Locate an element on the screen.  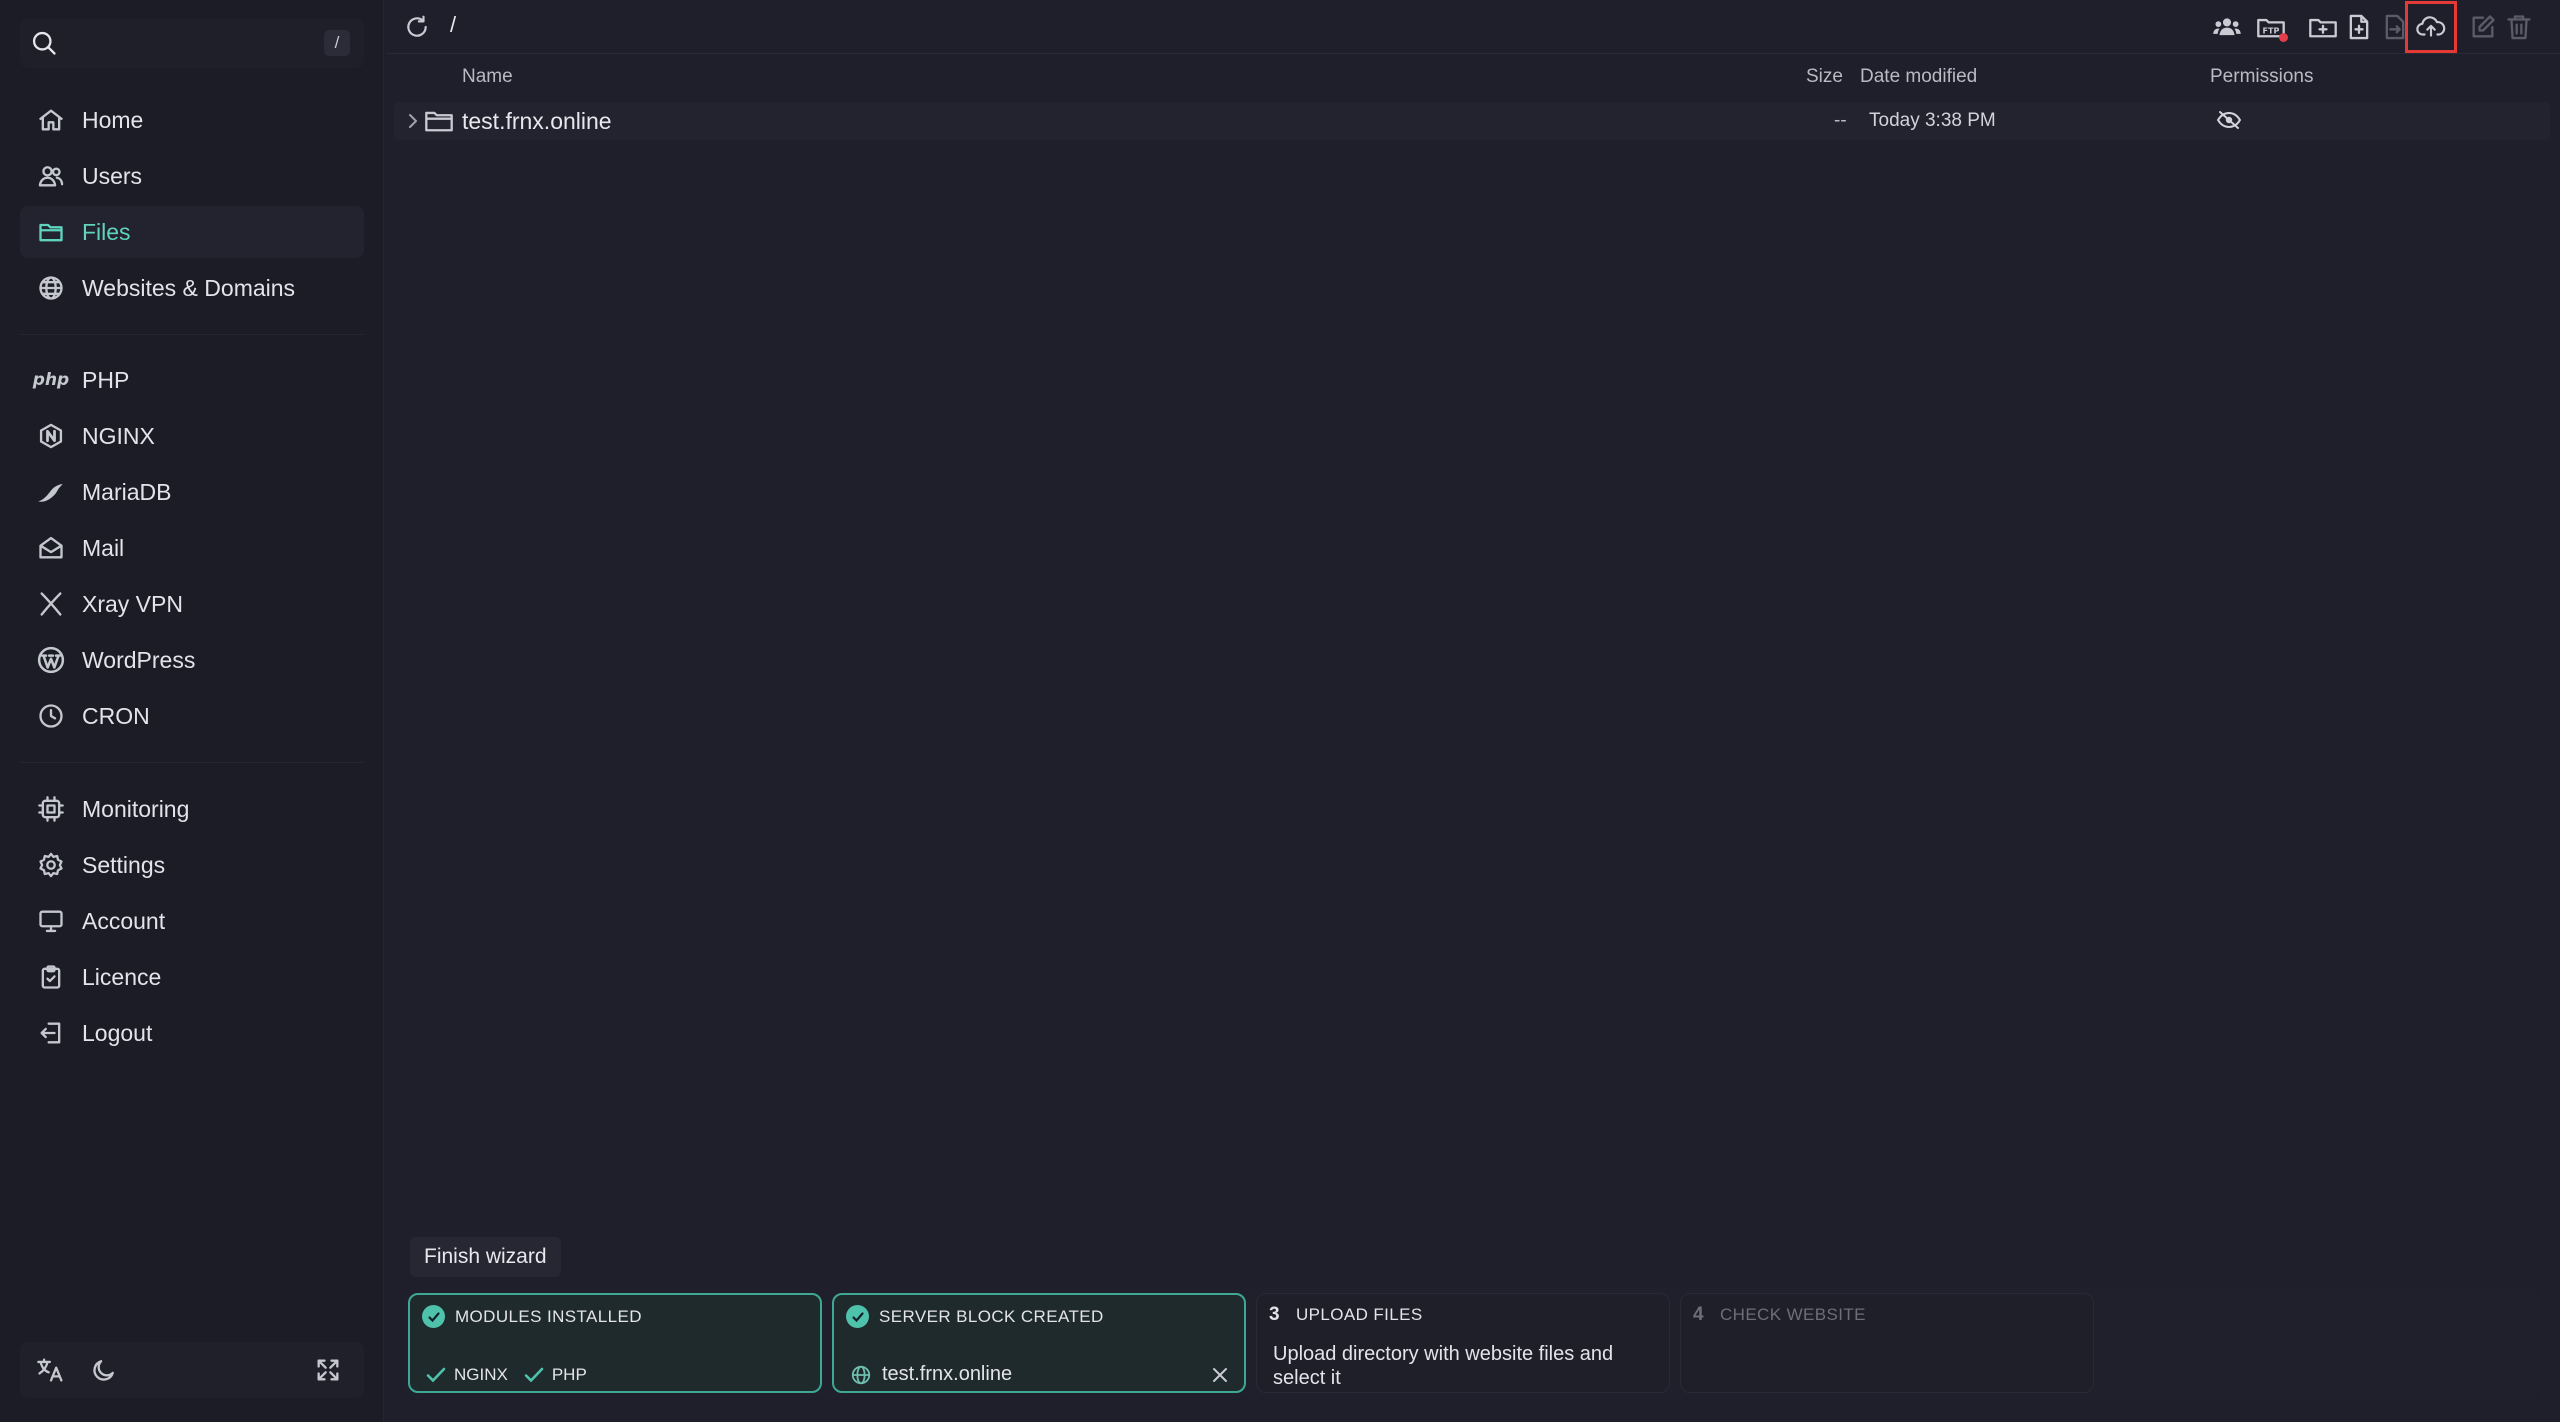
upload-icon is located at coordinates (2431, 27).